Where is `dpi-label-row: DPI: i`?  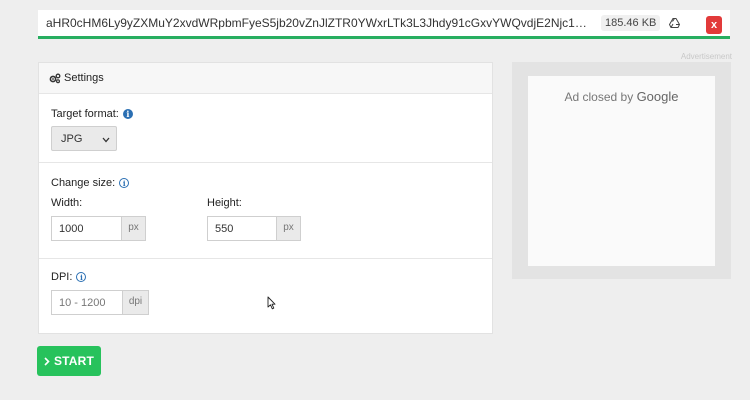
dpi-label-row: DPI: i is located at coordinates (69, 277).